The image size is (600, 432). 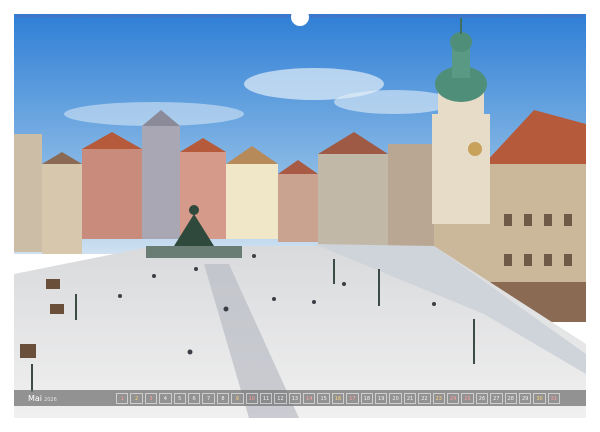 What do you see at coordinates (161, 182) in the screenshot?
I see `building-gothic` at bounding box center [161, 182].